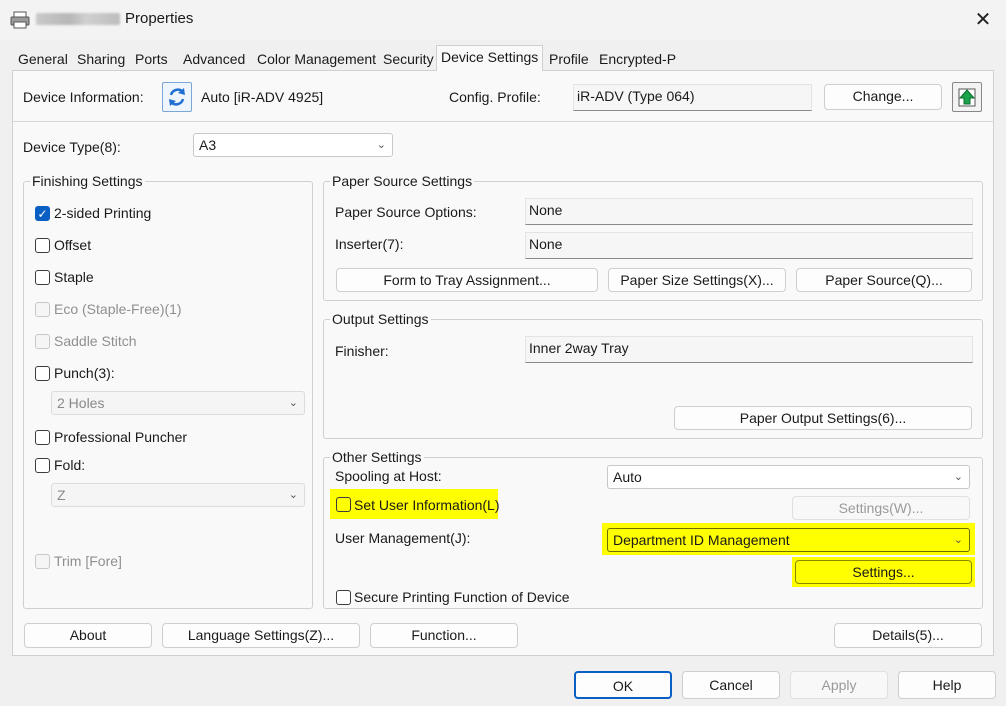 This screenshot has height=706, width=1006. Describe the element at coordinates (42, 277) in the screenshot. I see `staple-checkbox` at that location.